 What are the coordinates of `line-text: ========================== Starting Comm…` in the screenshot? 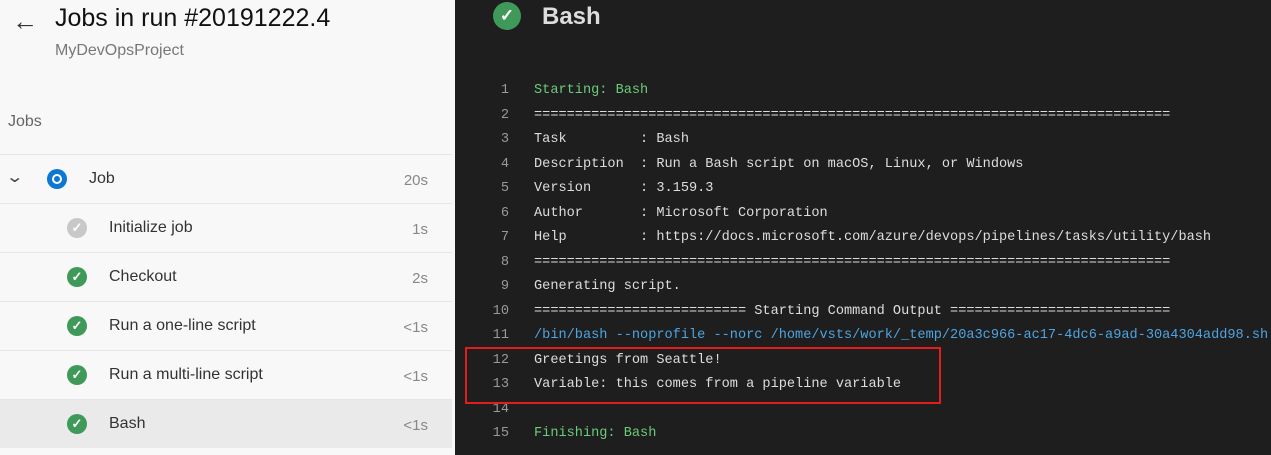 It's located at (852, 311).